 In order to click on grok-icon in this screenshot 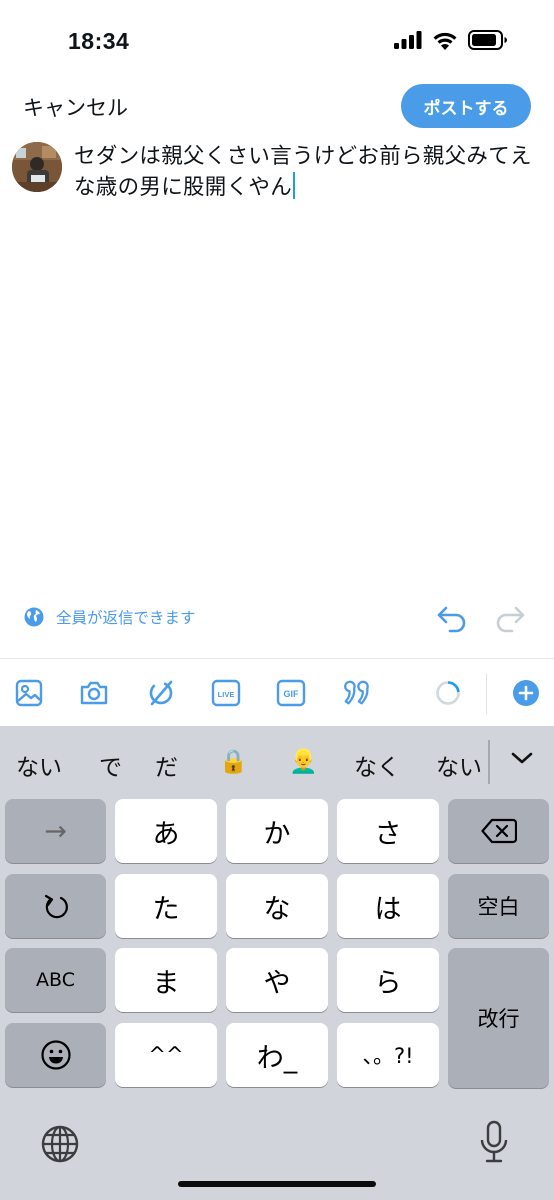, I will do `click(161, 693)`.